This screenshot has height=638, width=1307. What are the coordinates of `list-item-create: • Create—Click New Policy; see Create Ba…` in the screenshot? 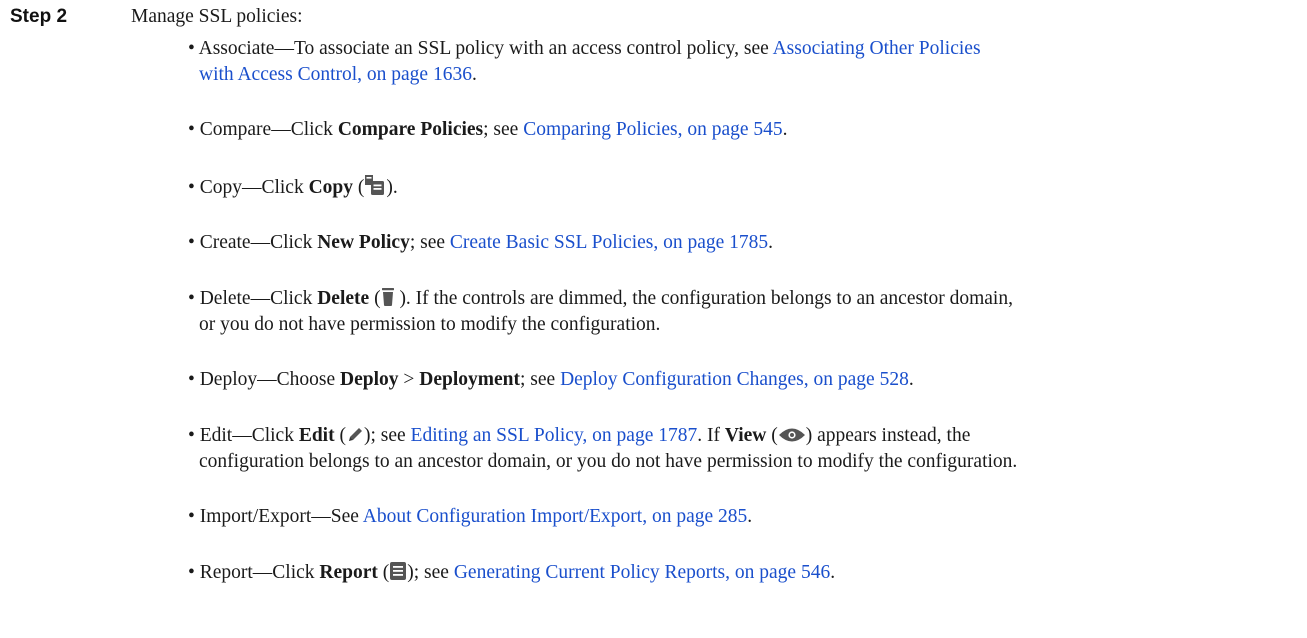 It's located at (481, 242).